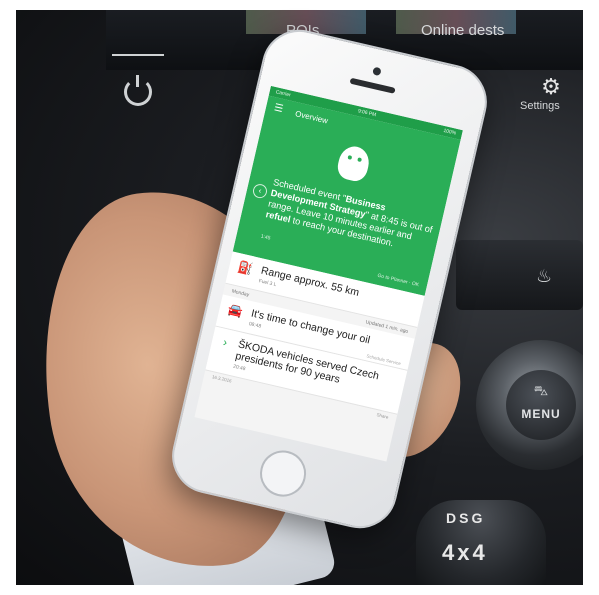  I want to click on dashboard-button-panel, so click(519, 275).